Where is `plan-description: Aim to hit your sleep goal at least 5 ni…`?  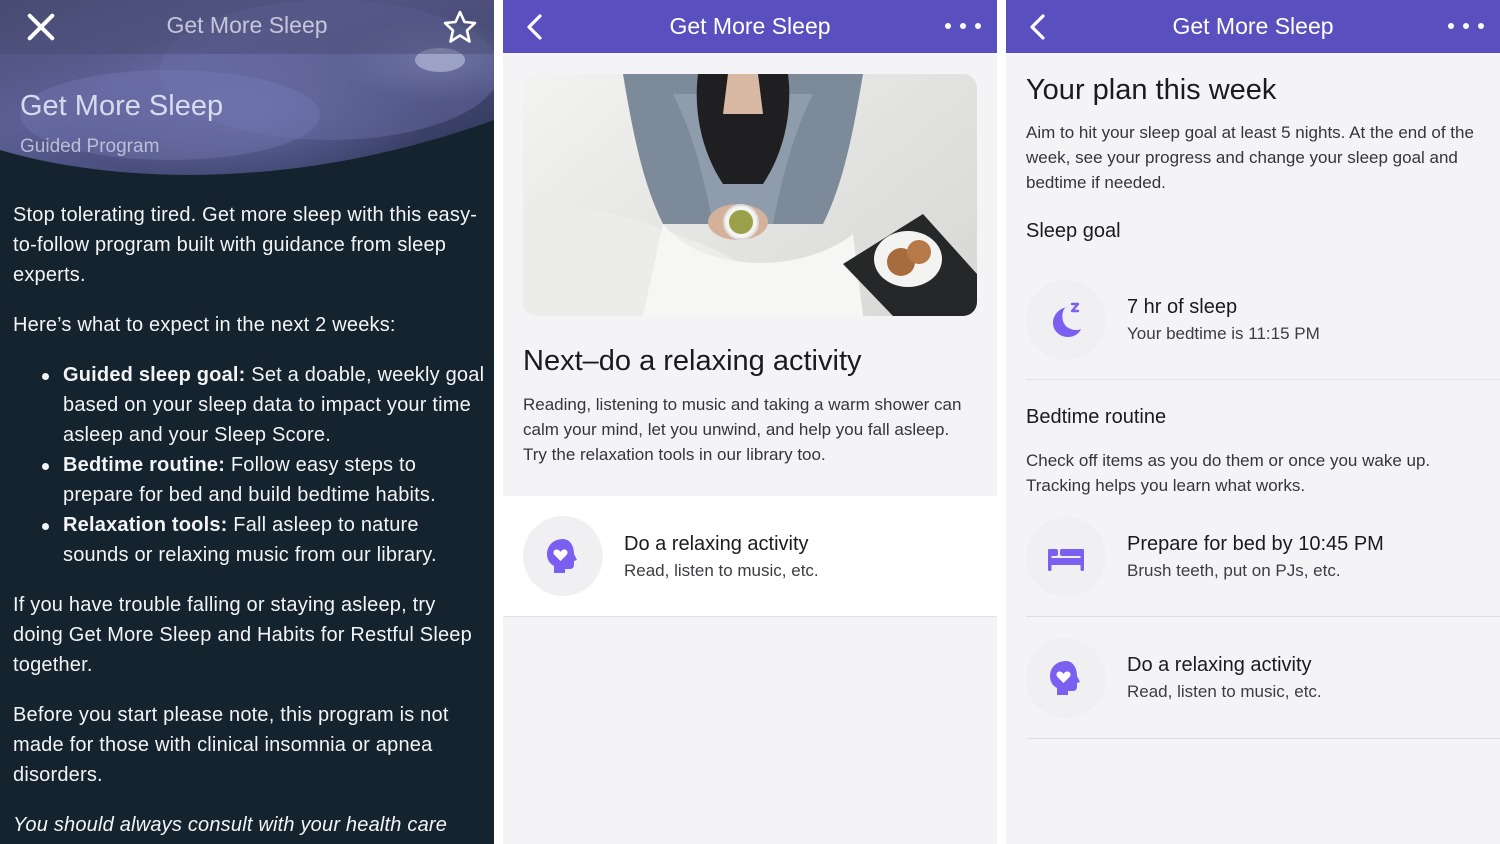
plan-description: Aim to hit your sleep goal at least 5 ni… is located at coordinates (1250, 157).